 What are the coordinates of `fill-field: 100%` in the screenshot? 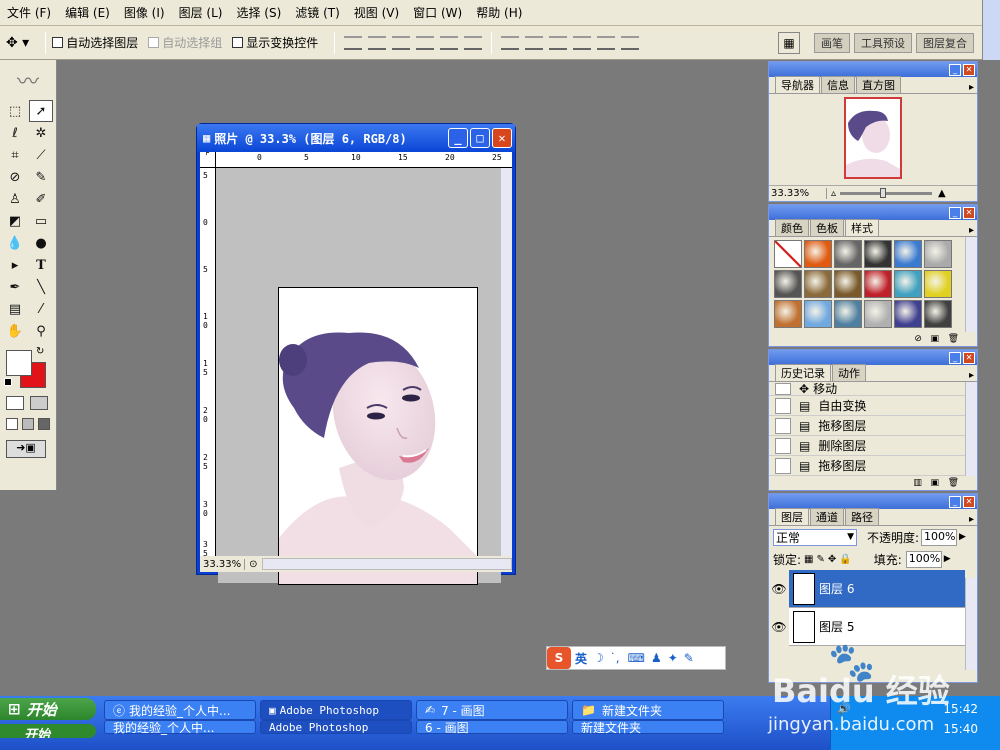 It's located at (923, 559).